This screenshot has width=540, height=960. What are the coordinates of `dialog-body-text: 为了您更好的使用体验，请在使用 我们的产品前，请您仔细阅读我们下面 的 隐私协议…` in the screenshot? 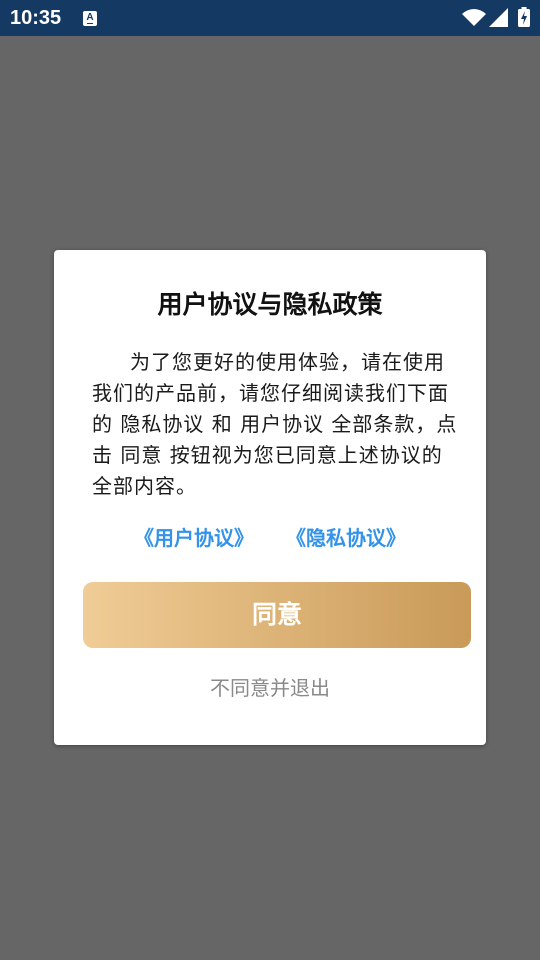 It's located at (277, 424).